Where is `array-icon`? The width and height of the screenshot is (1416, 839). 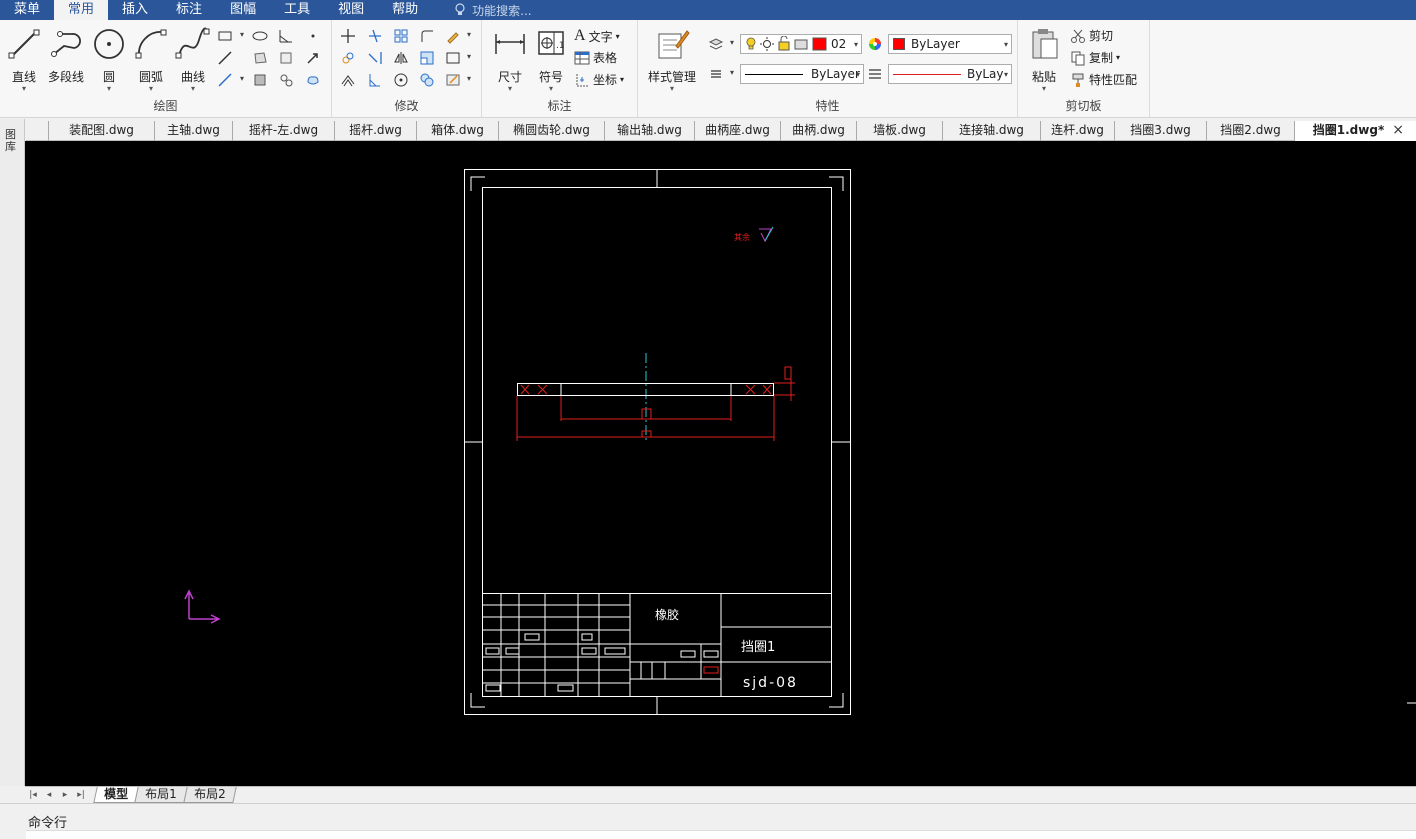
array-icon is located at coordinates (401, 36).